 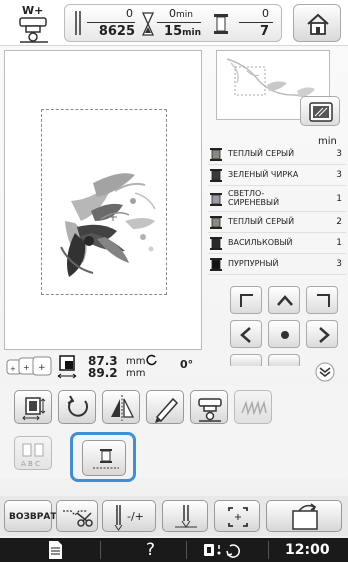 I want to click on thread-display-button, so click(x=104, y=458).